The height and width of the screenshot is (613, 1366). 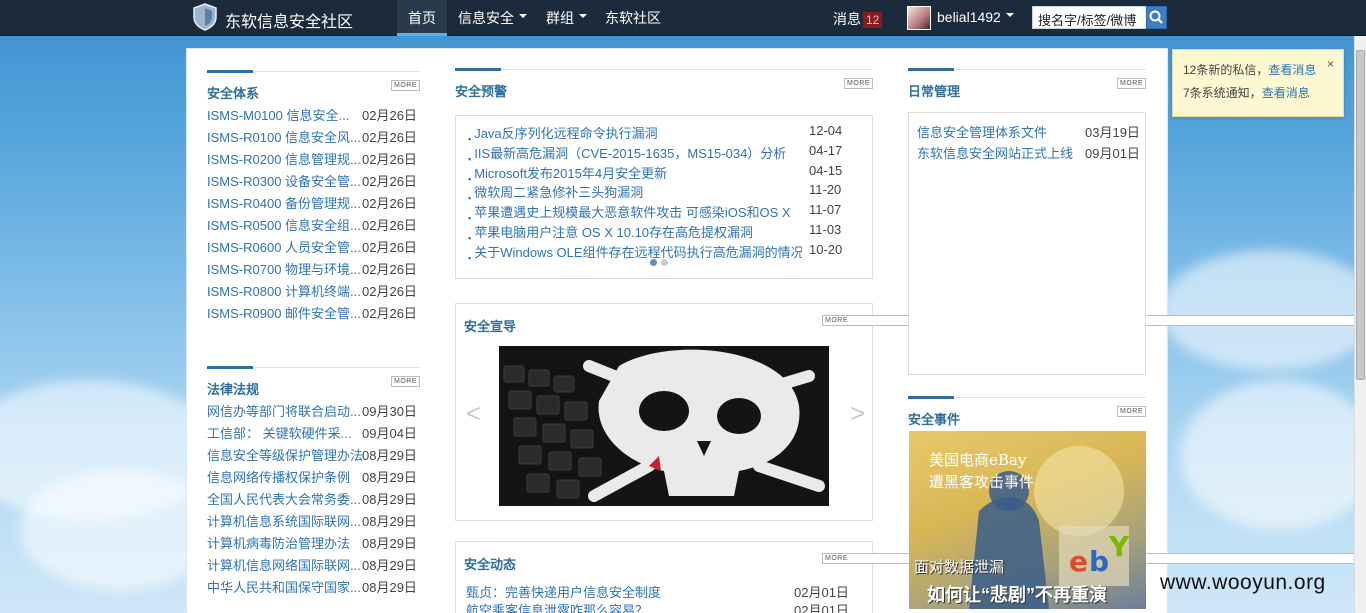 What do you see at coordinates (1222, 93) in the screenshot?
I see `notice-text: 7条系统通知，` at bounding box center [1222, 93].